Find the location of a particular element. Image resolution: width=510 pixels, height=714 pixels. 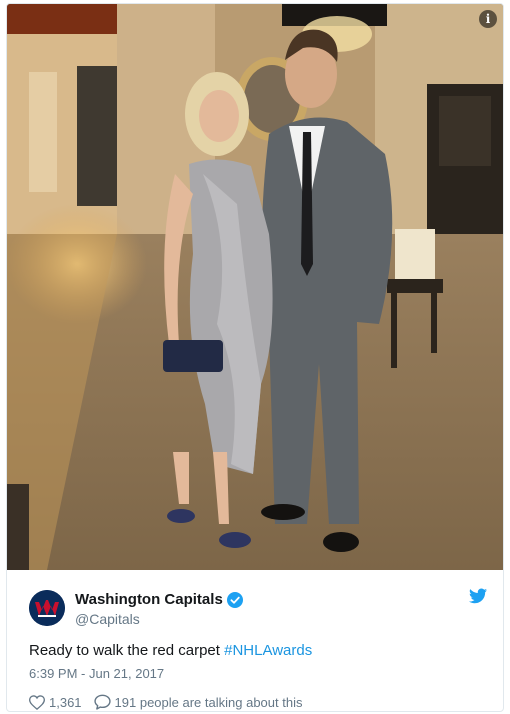

avatar is located at coordinates (47, 608).